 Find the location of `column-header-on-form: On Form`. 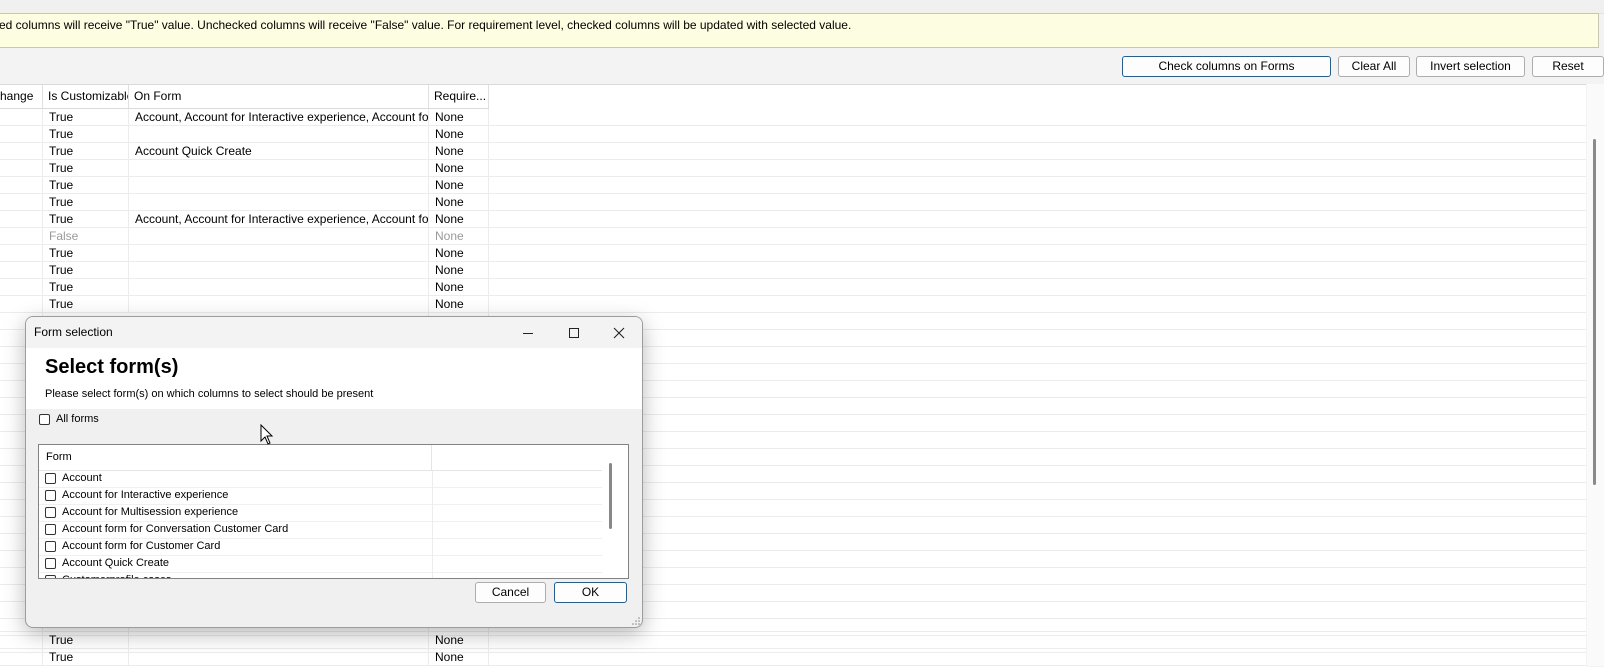

column-header-on-form: On Form is located at coordinates (279, 96).